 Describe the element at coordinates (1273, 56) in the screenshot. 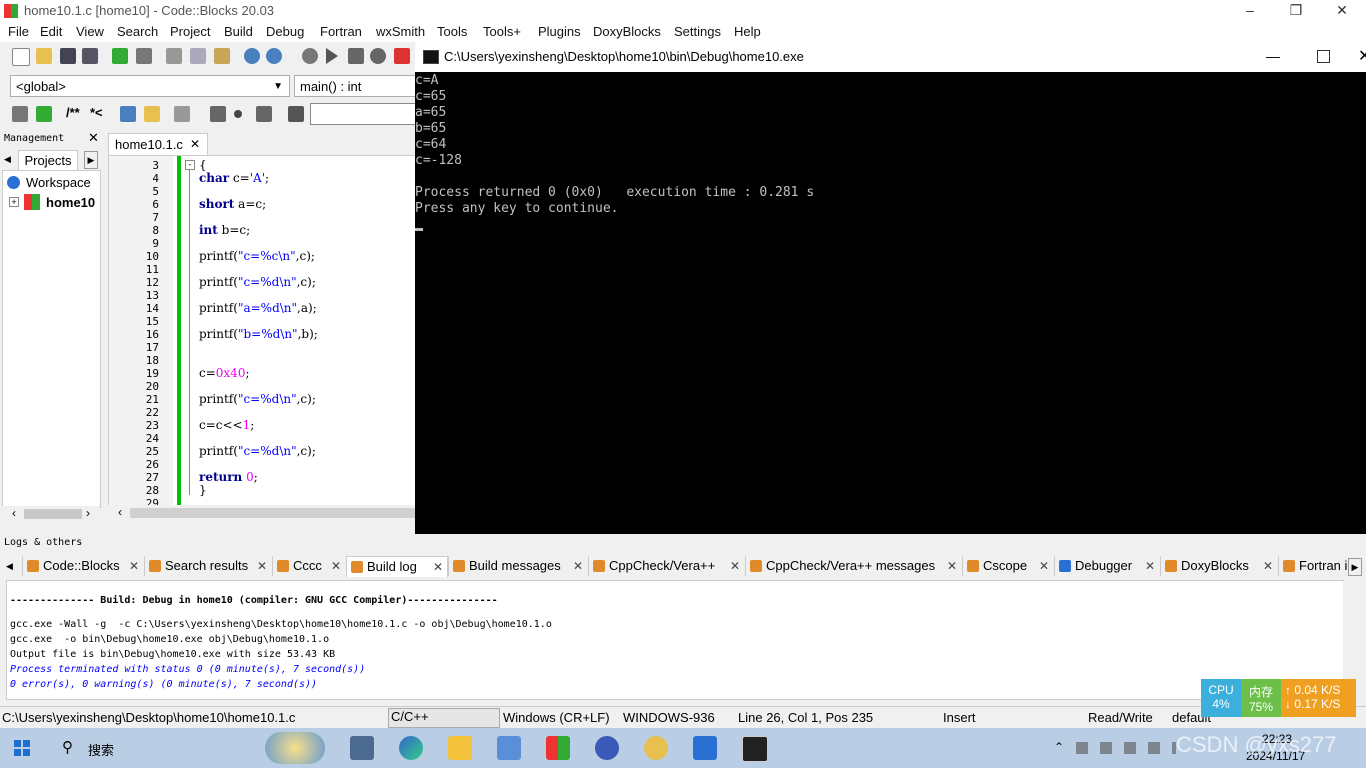

I see `console-minimize-button: —` at that location.